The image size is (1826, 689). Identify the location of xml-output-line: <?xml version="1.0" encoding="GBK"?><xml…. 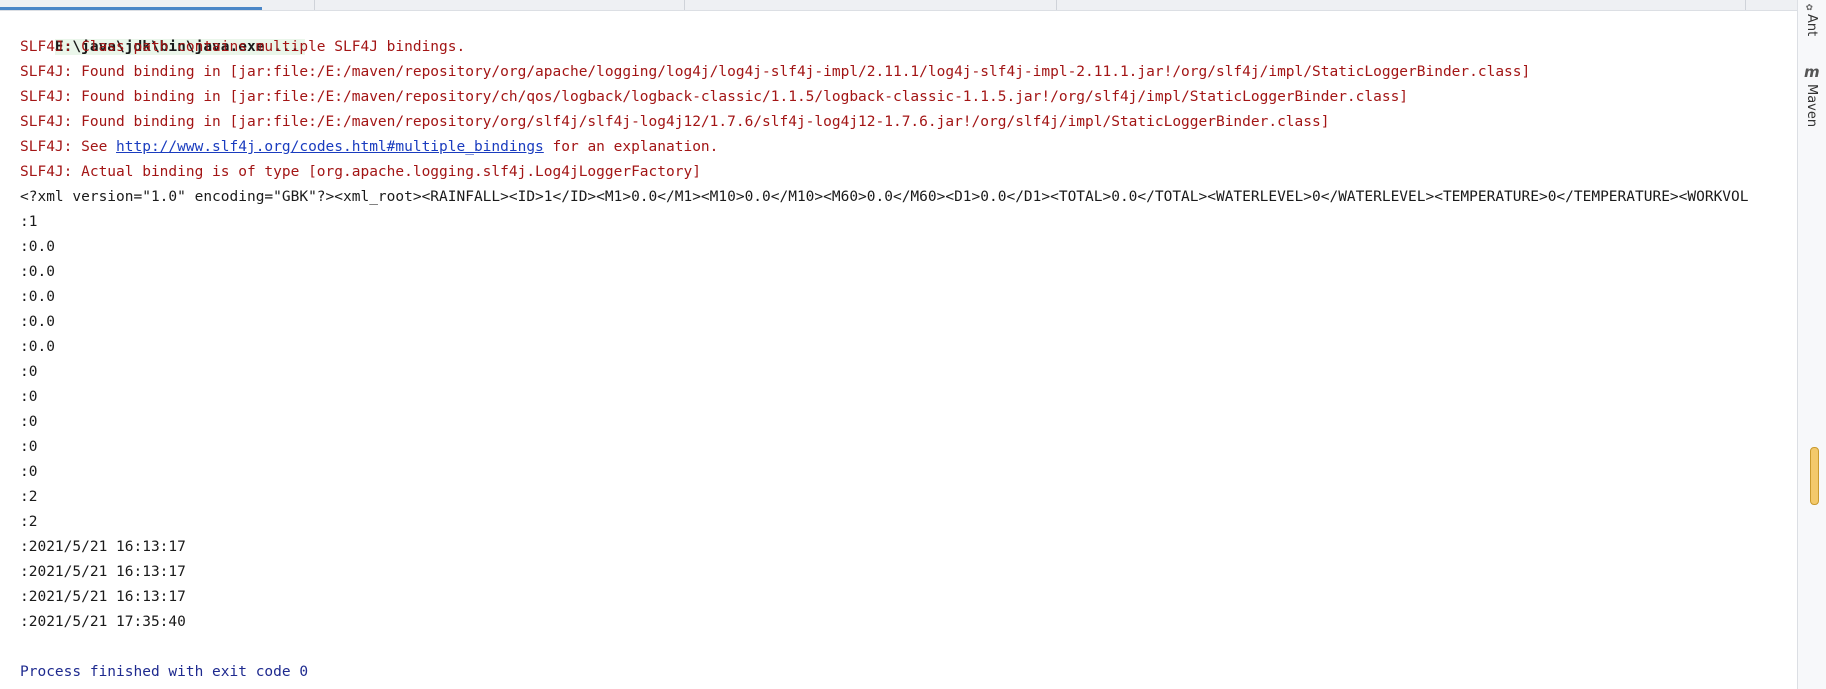
(884, 197).